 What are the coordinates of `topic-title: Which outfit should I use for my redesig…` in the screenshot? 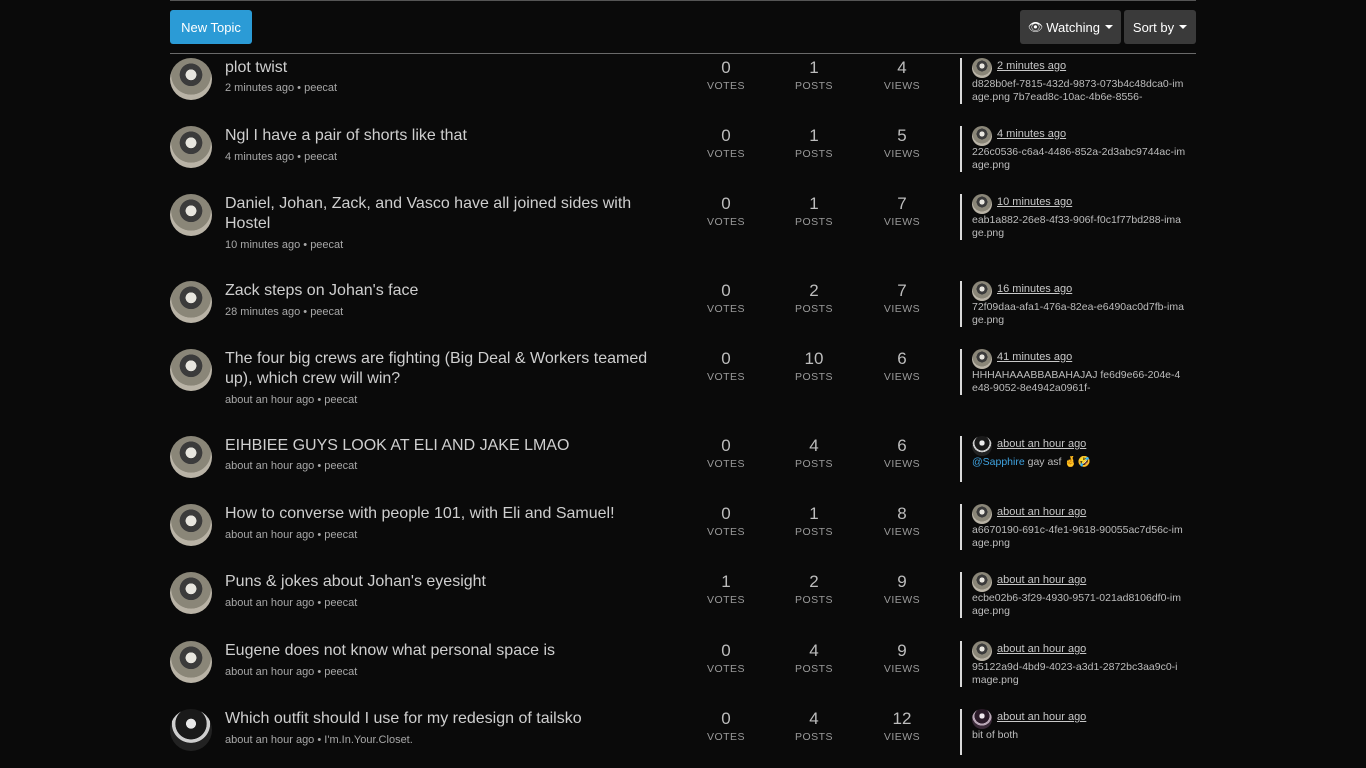 It's located at (445, 719).